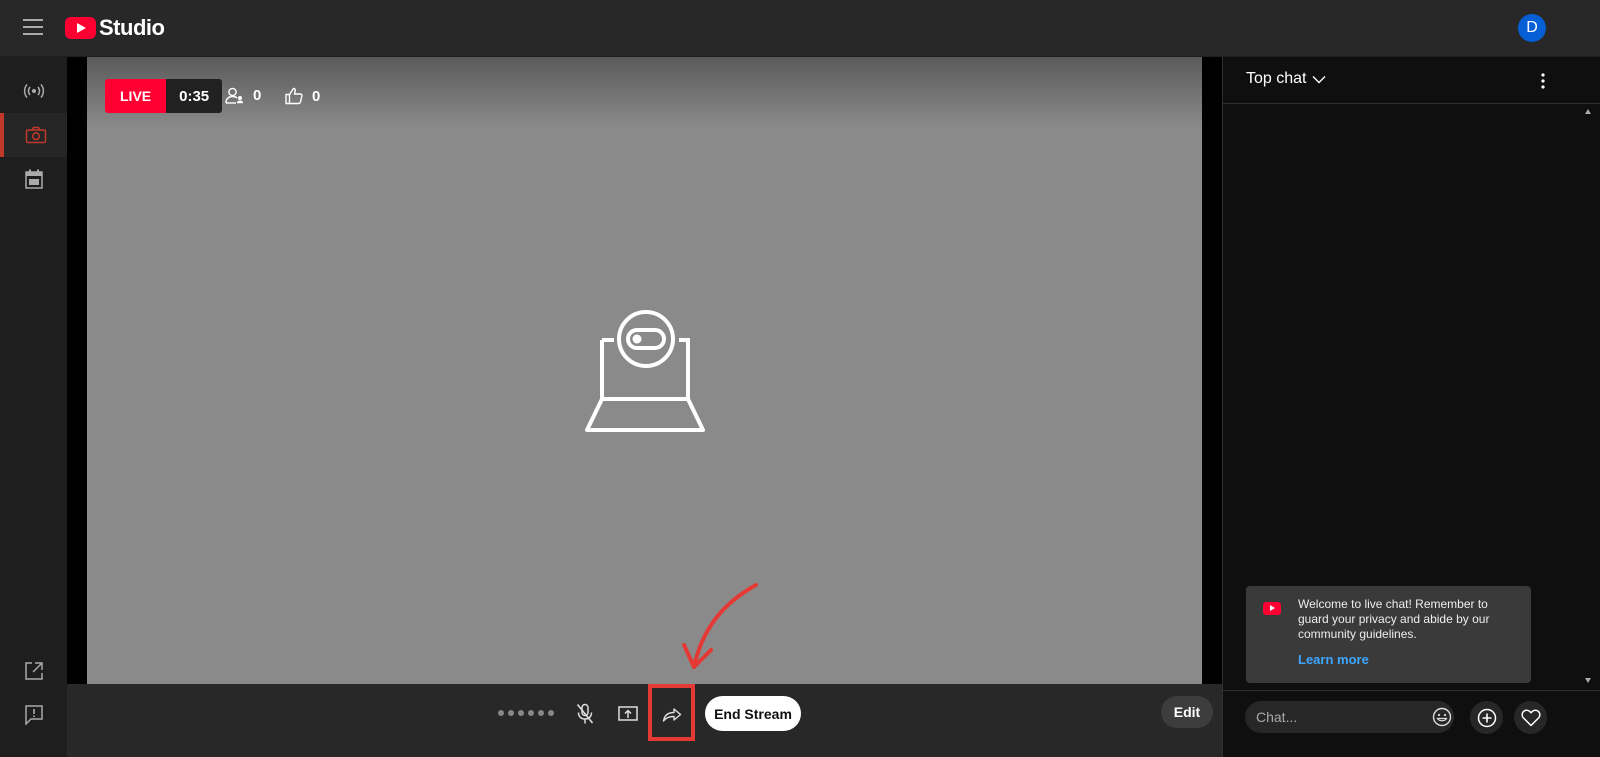 The image size is (1600, 757). I want to click on screen-share-icon, so click(628, 713).